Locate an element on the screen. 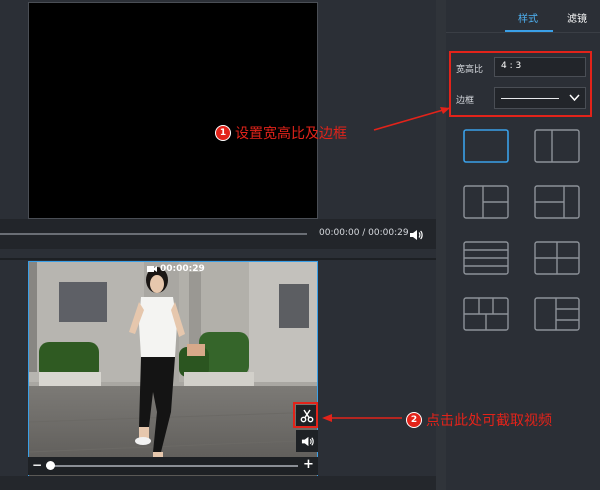  annotation-1: 1 设置宽高比及边框 is located at coordinates (281, 133).